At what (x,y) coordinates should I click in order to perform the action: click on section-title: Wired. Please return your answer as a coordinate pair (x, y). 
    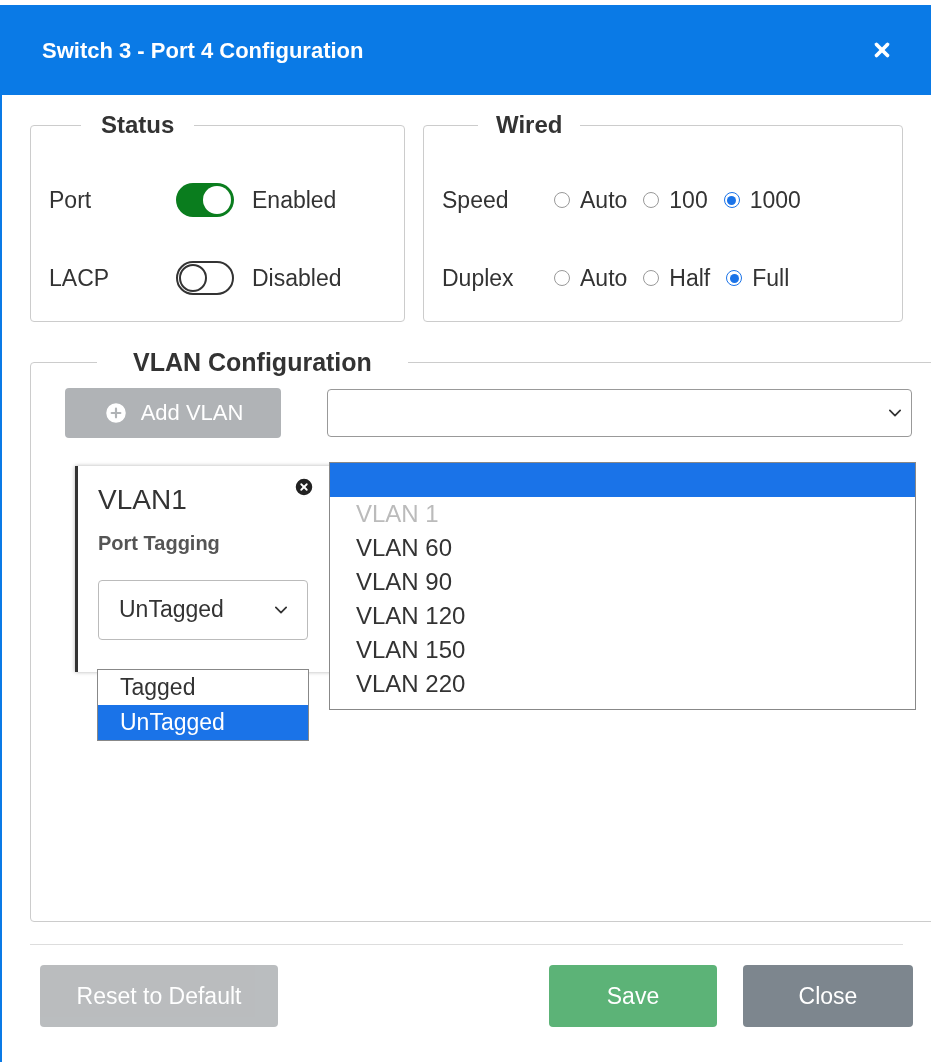
    Looking at the image, I should click on (529, 125).